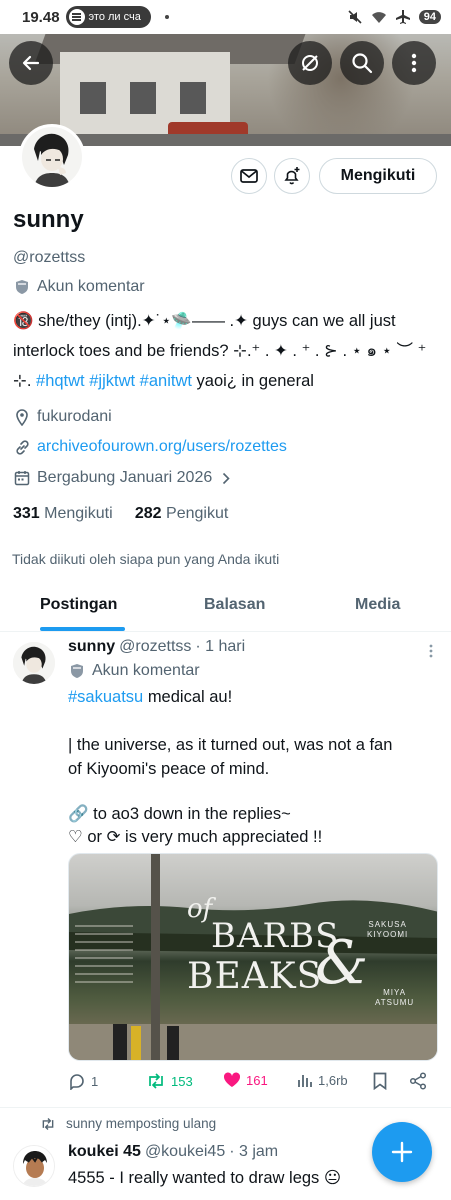  Describe the element at coordinates (402, 17) in the screenshot. I see `airplane-icon` at that location.